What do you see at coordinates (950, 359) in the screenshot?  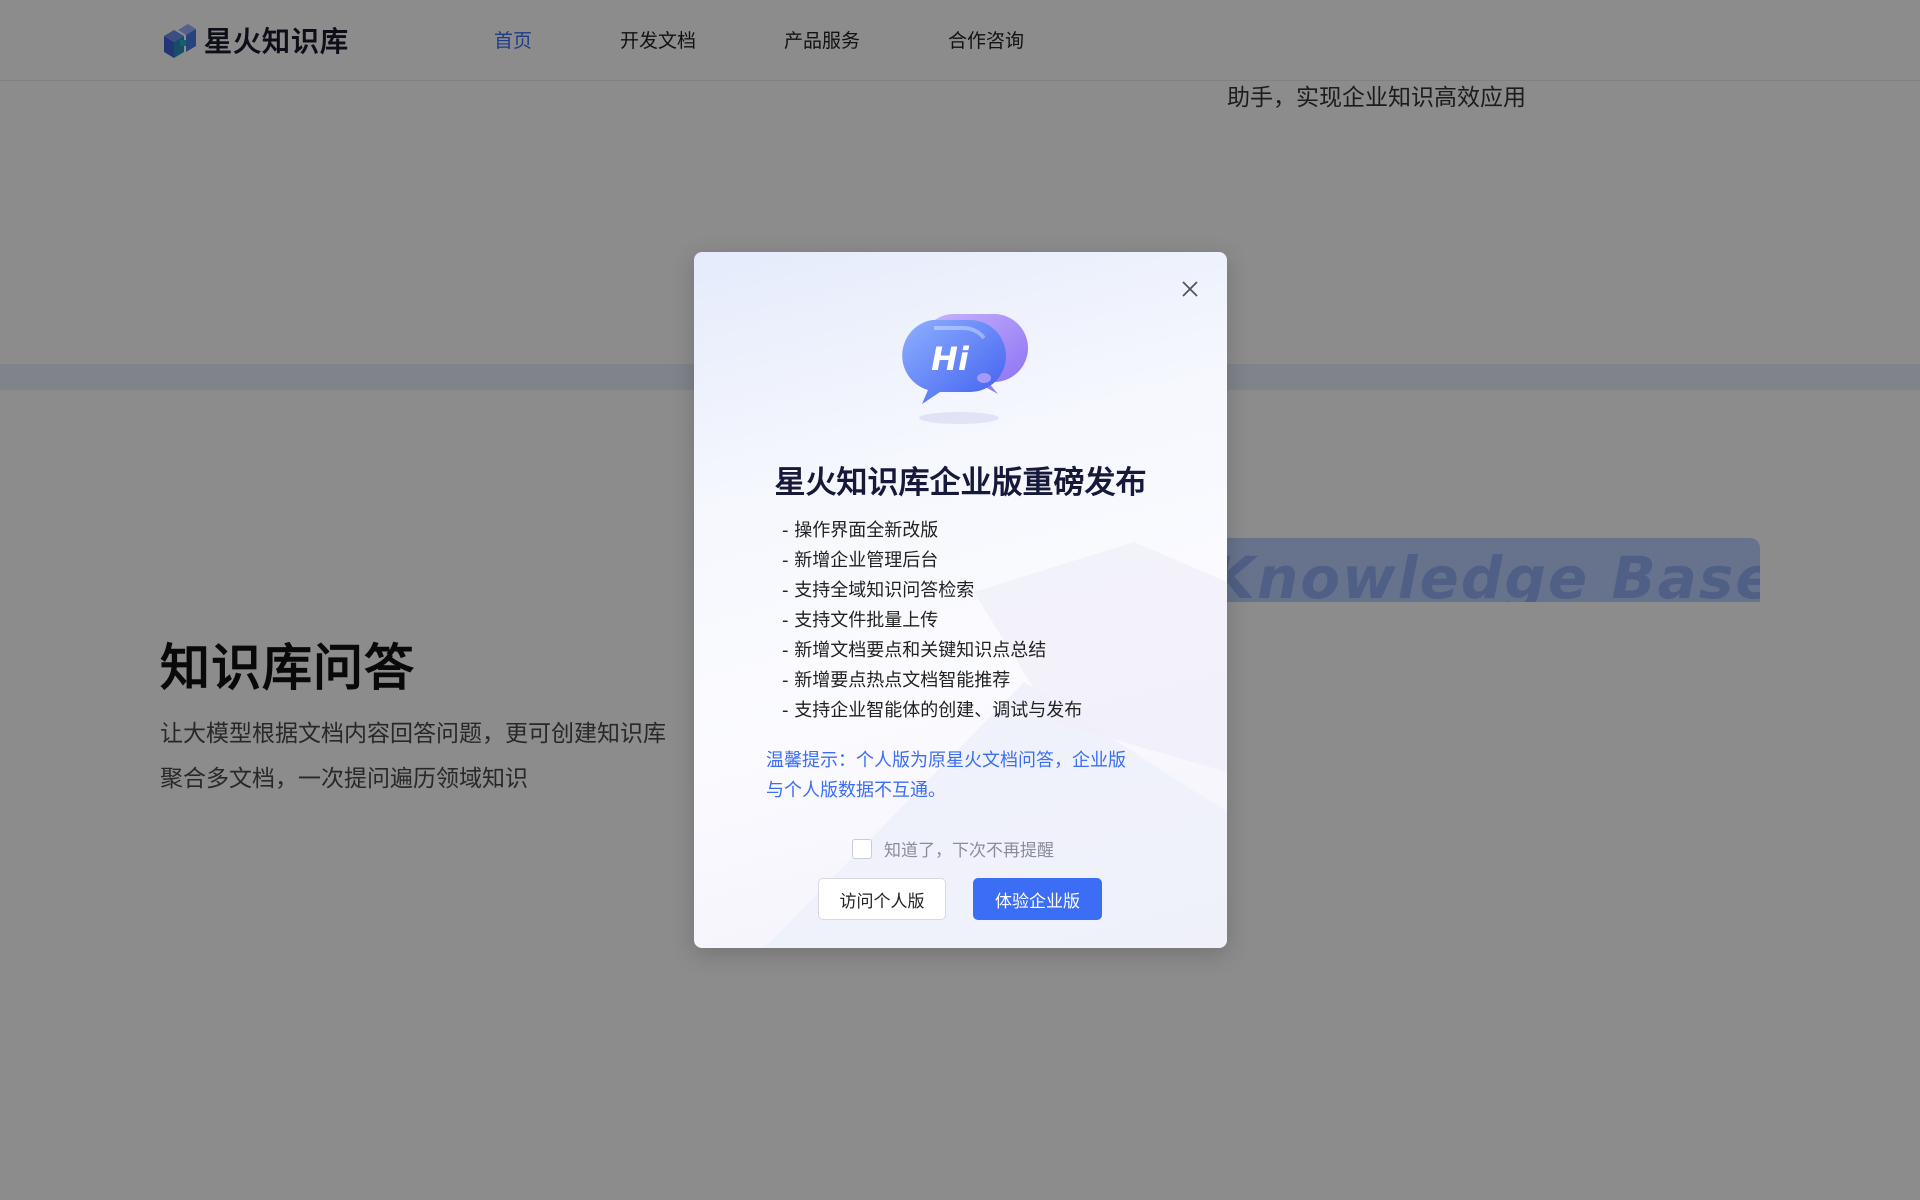 I see `hi-badge-text: Hi` at bounding box center [950, 359].